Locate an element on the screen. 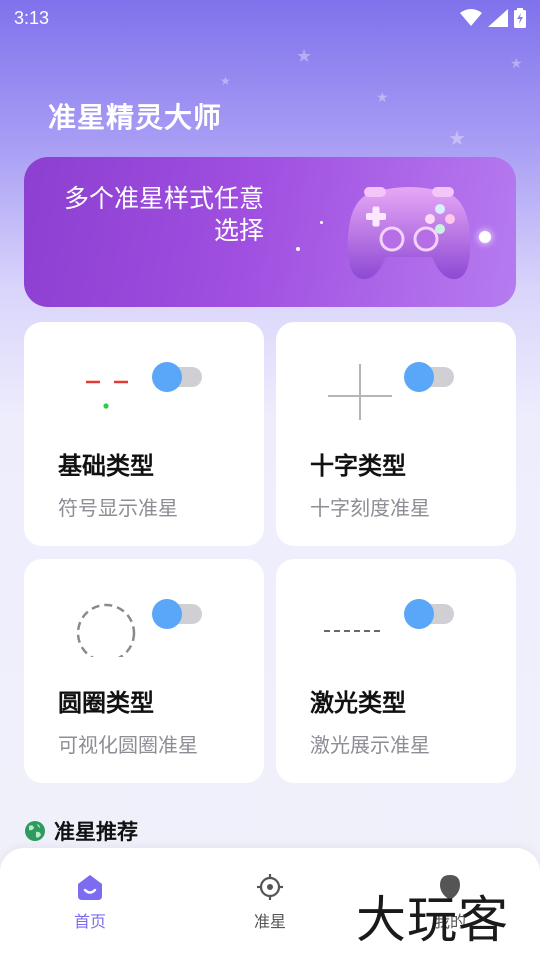  card-subtitle: 可视化圆圈准星 is located at coordinates (128, 745).